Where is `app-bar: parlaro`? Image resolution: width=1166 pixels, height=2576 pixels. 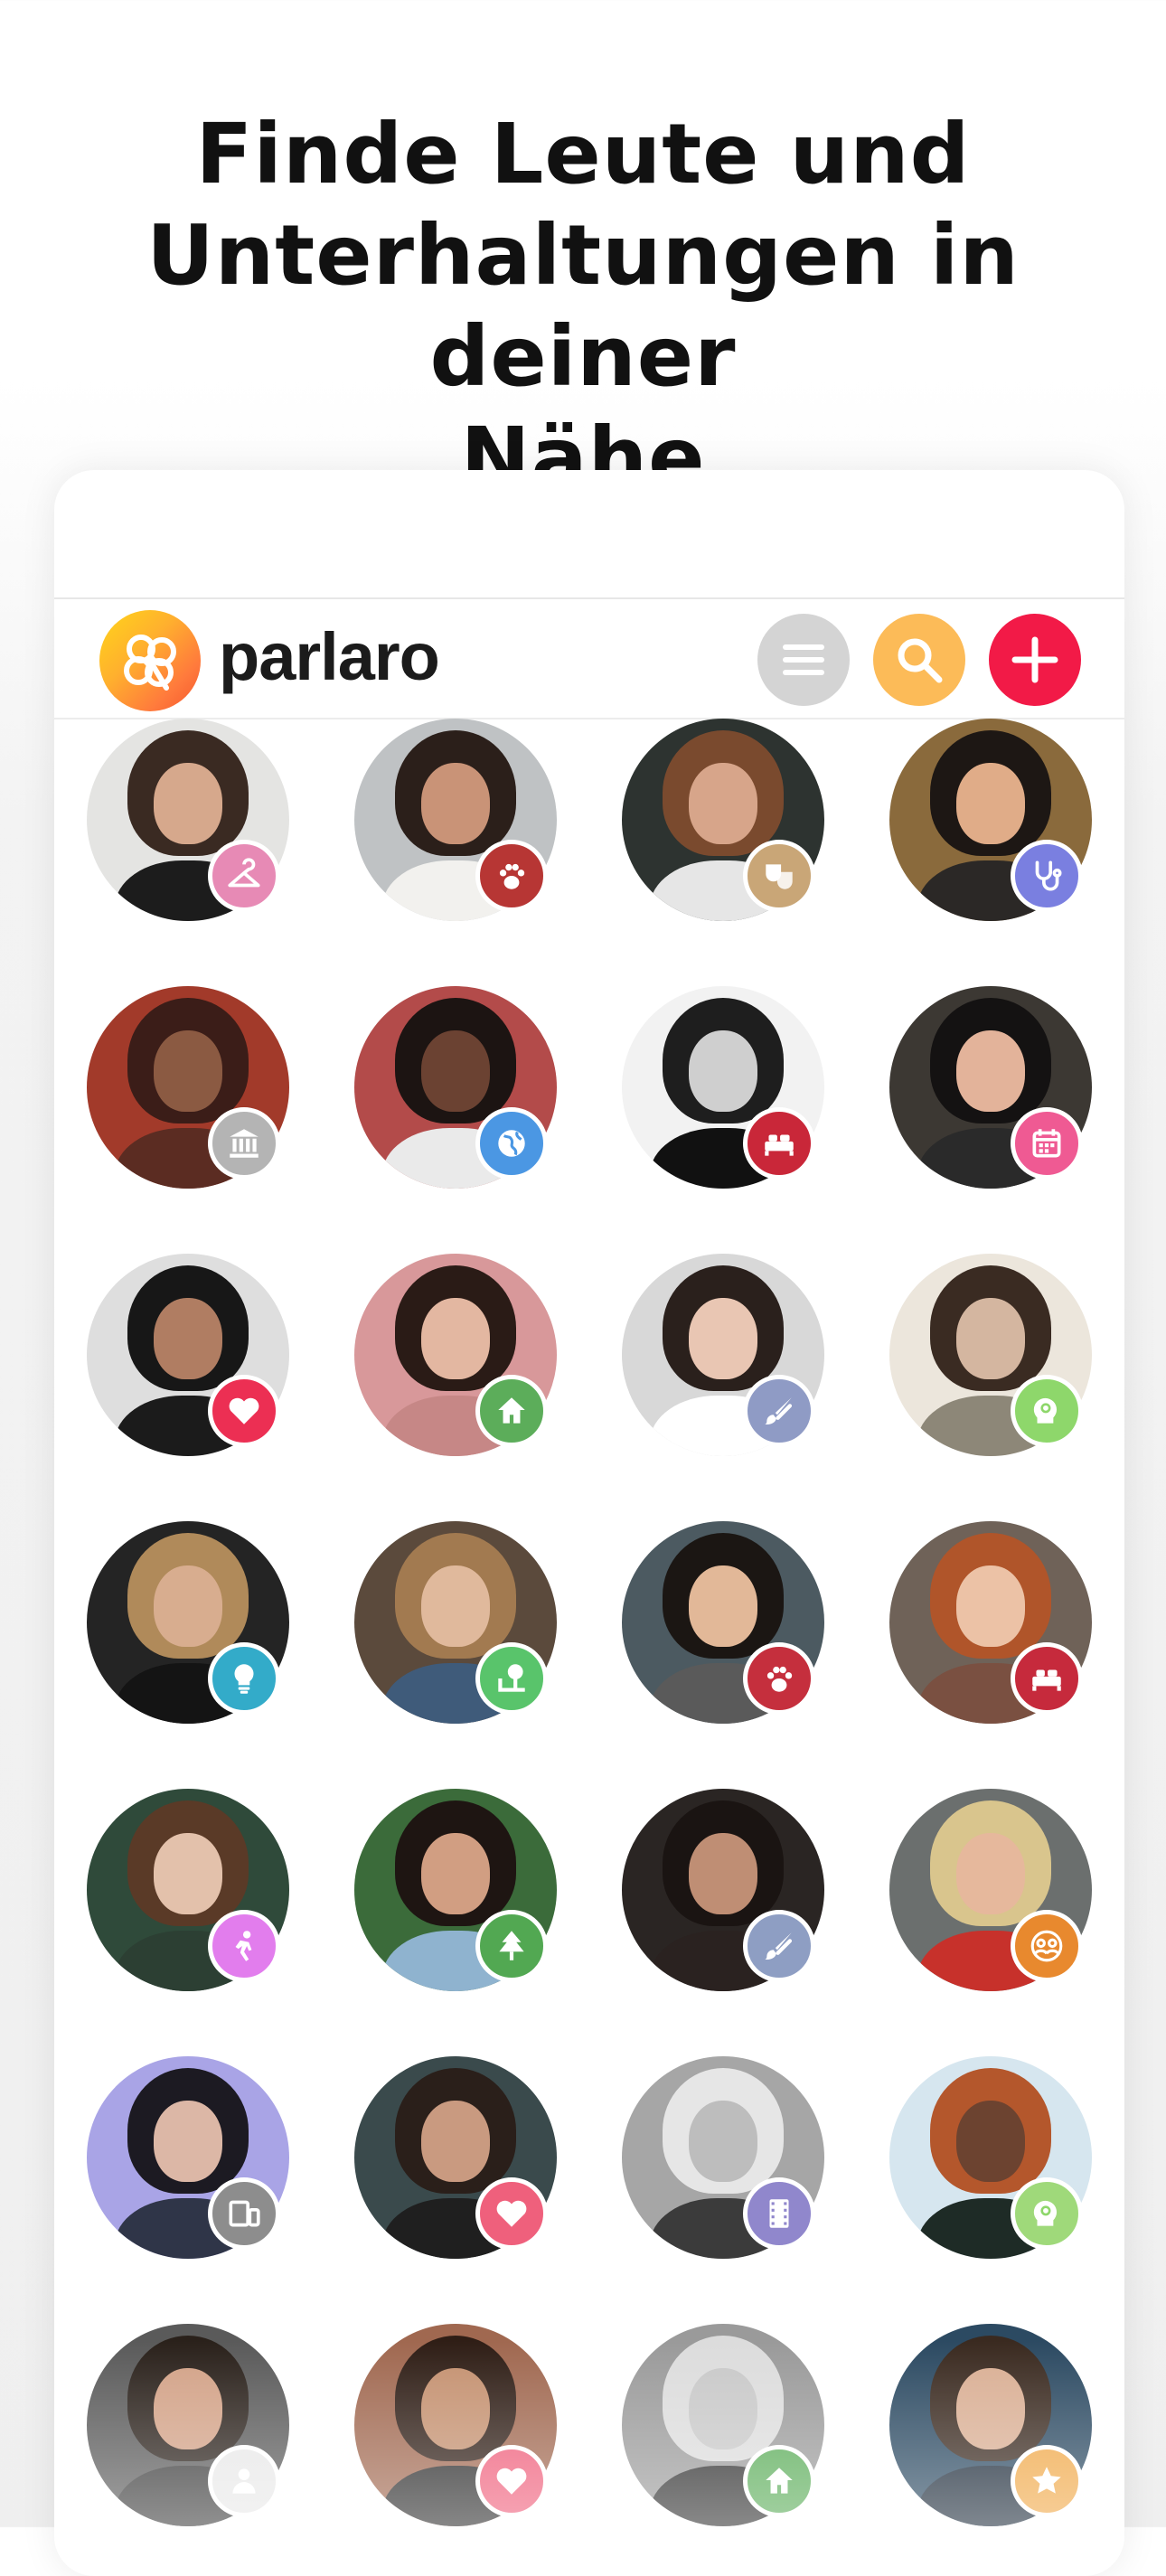 app-bar: parlaro is located at coordinates (589, 659).